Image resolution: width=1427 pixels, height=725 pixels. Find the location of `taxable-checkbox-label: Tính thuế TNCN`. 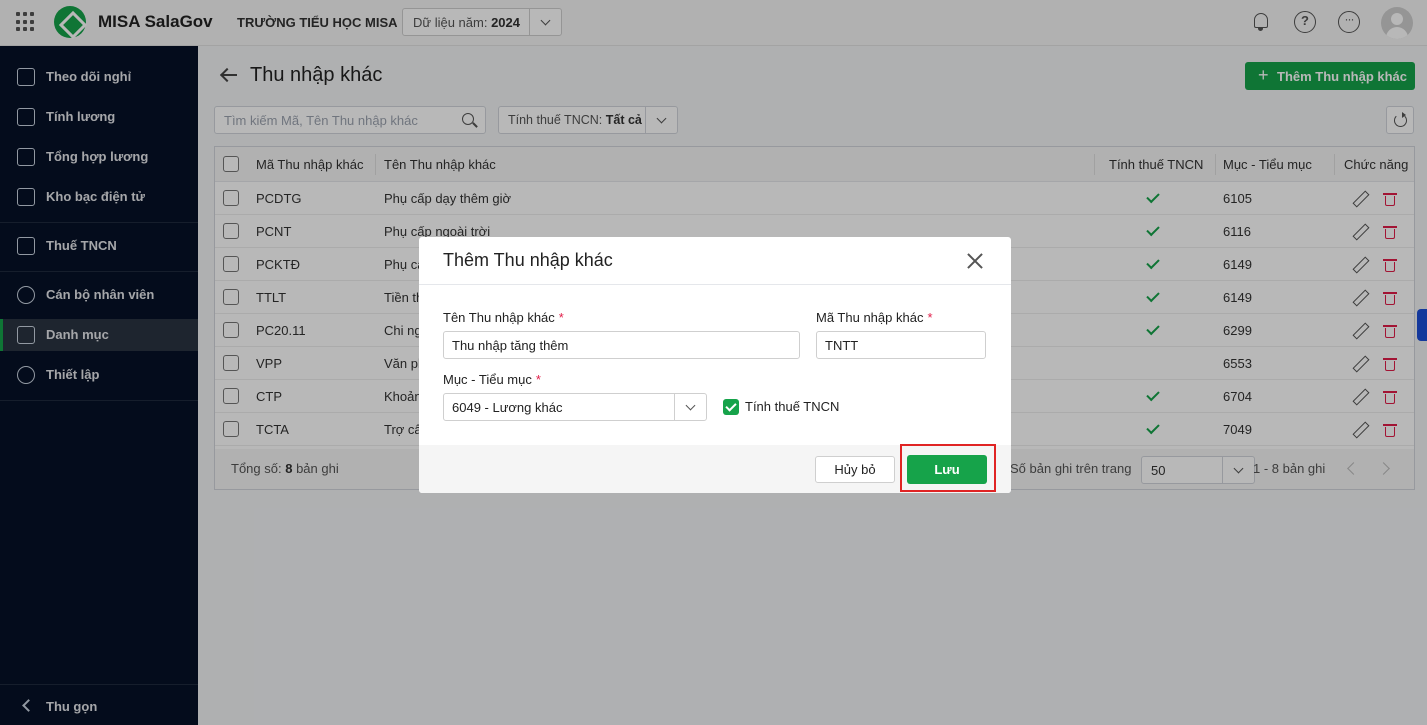

taxable-checkbox-label: Tính thuế TNCN is located at coordinates (792, 406).